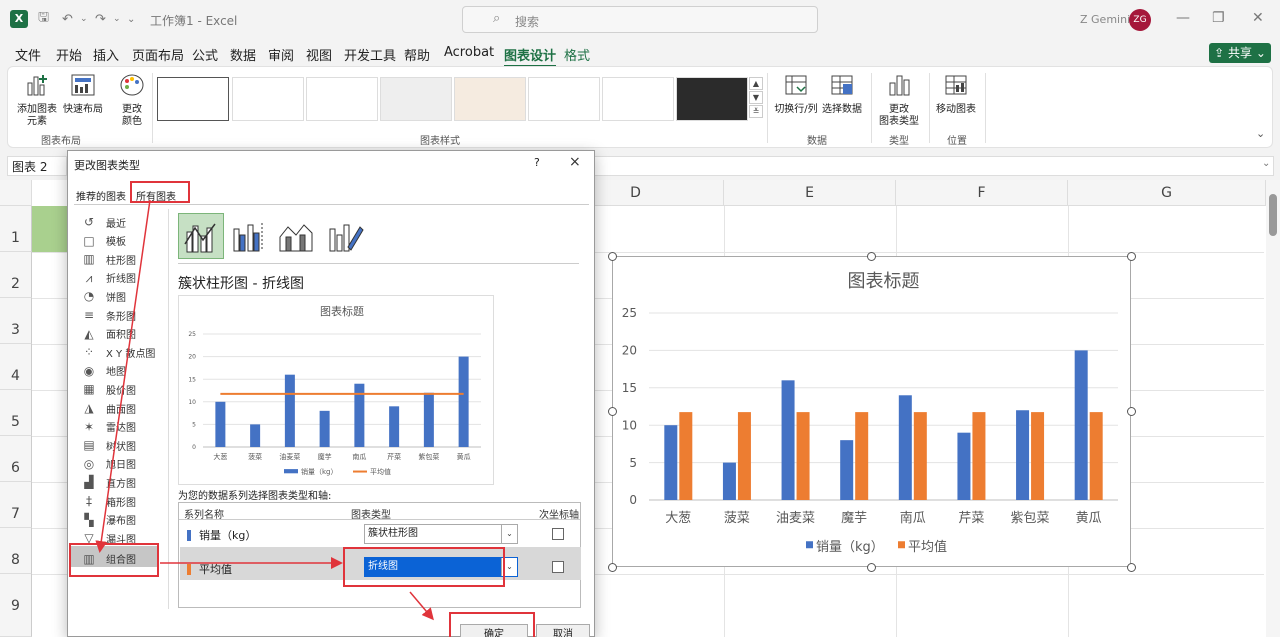  What do you see at coordinates (16, 275) in the screenshot?
I see `row-header-2: 2` at bounding box center [16, 275].